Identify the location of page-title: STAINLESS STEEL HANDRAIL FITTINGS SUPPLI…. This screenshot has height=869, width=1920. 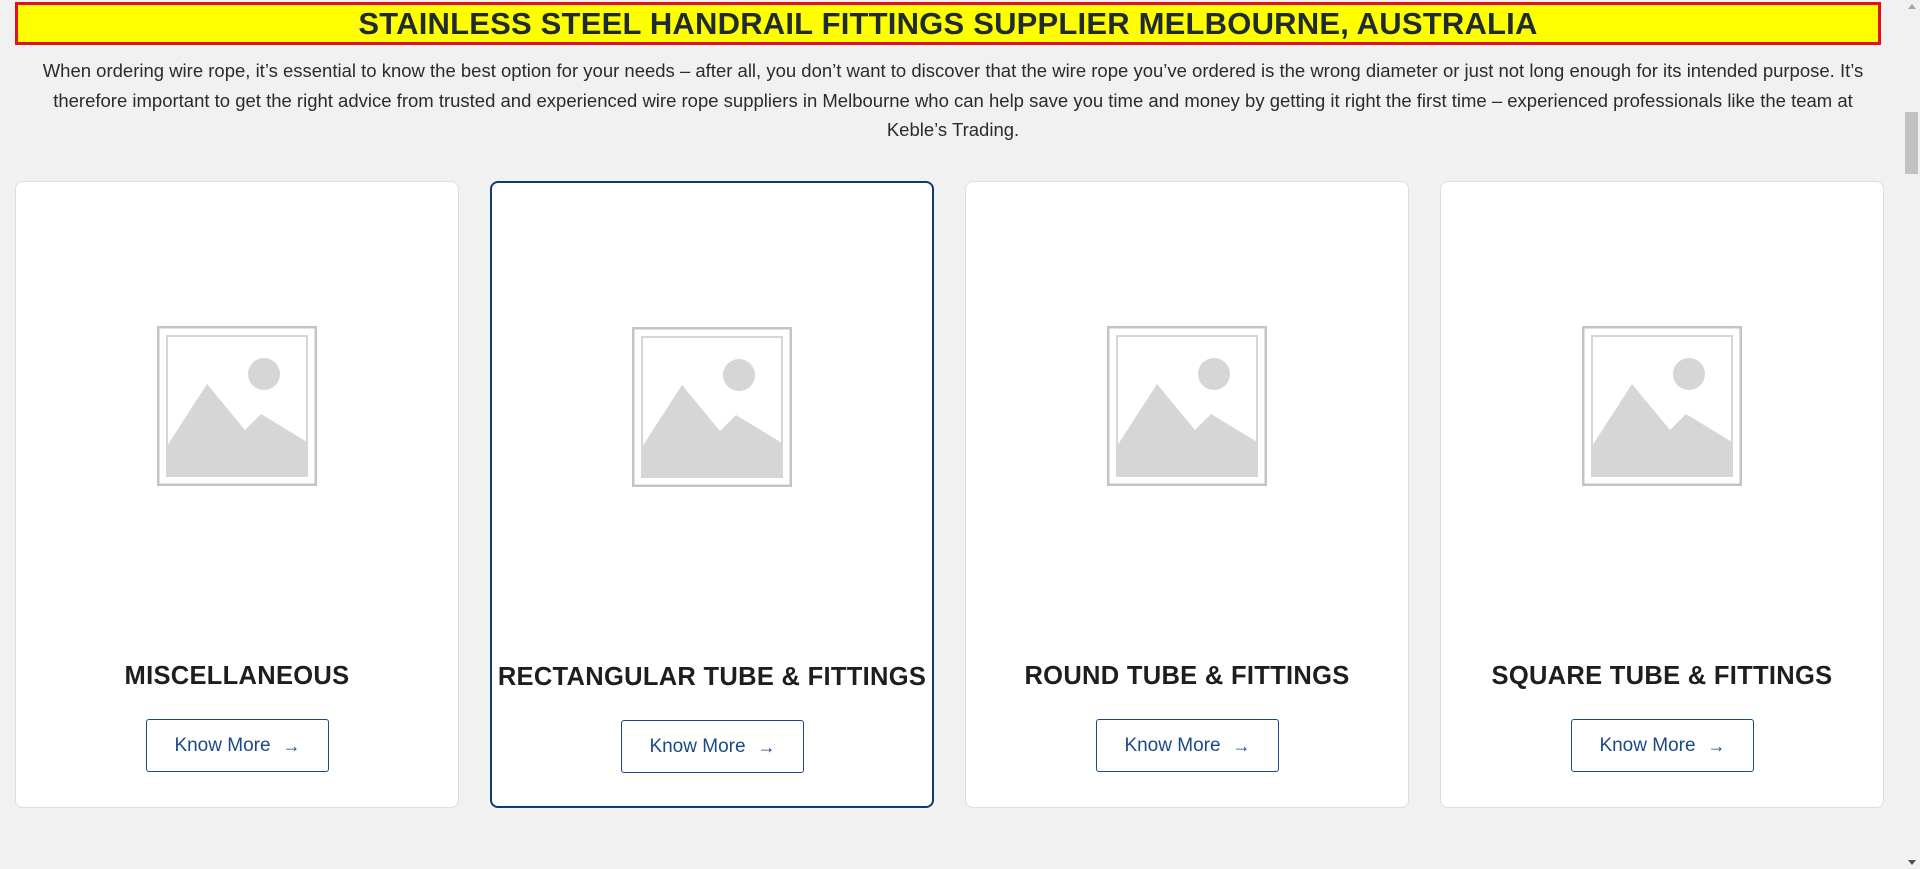
(948, 23).